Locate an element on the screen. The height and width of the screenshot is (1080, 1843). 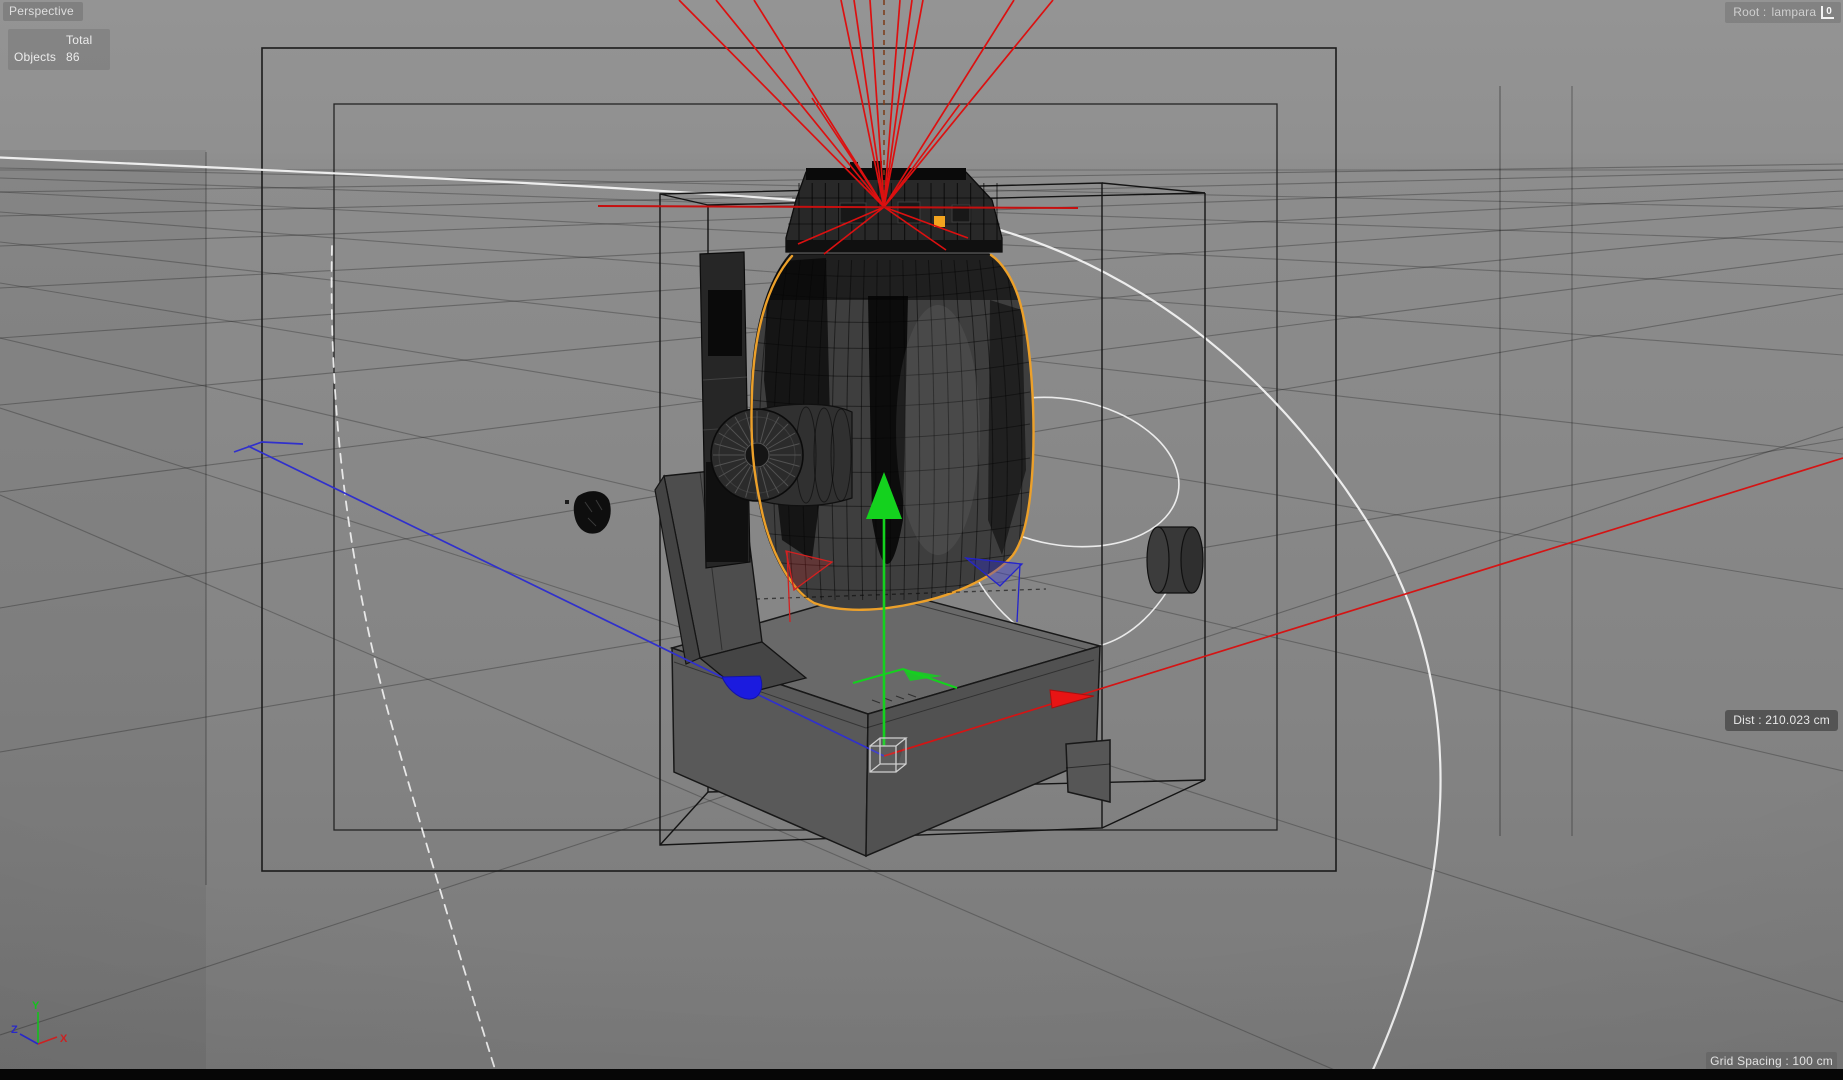
floating-blob-object is located at coordinates (588, 512).